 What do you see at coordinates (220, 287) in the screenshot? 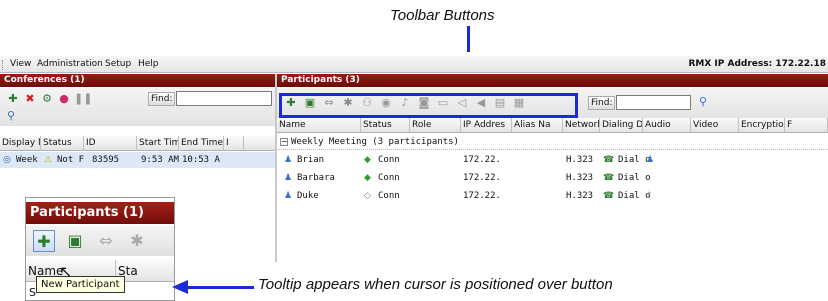
I see `tooltip-arrow-line` at bounding box center [220, 287].